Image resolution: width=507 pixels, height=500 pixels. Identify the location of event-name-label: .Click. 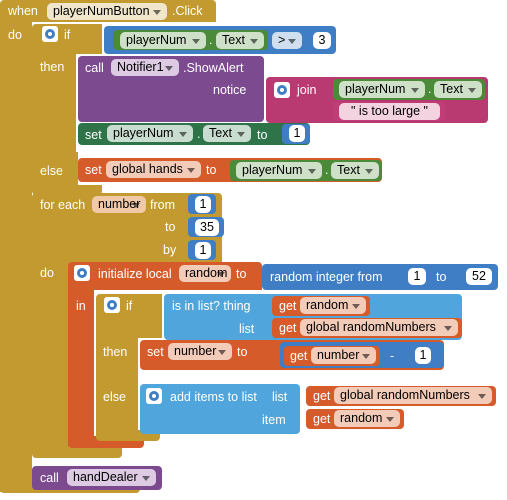
(187, 11).